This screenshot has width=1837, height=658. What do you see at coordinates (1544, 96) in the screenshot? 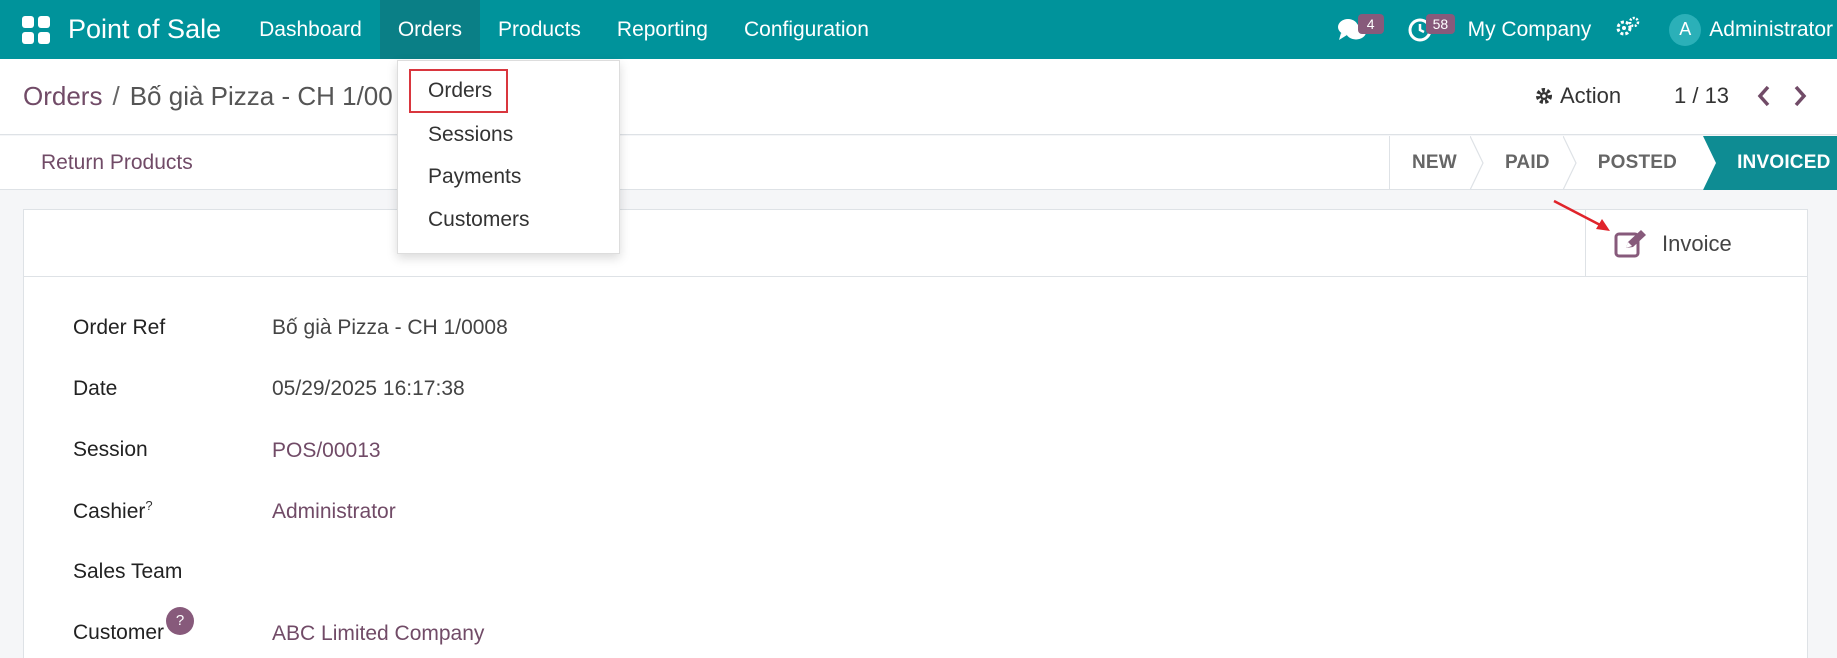
I see `gear-icon` at bounding box center [1544, 96].